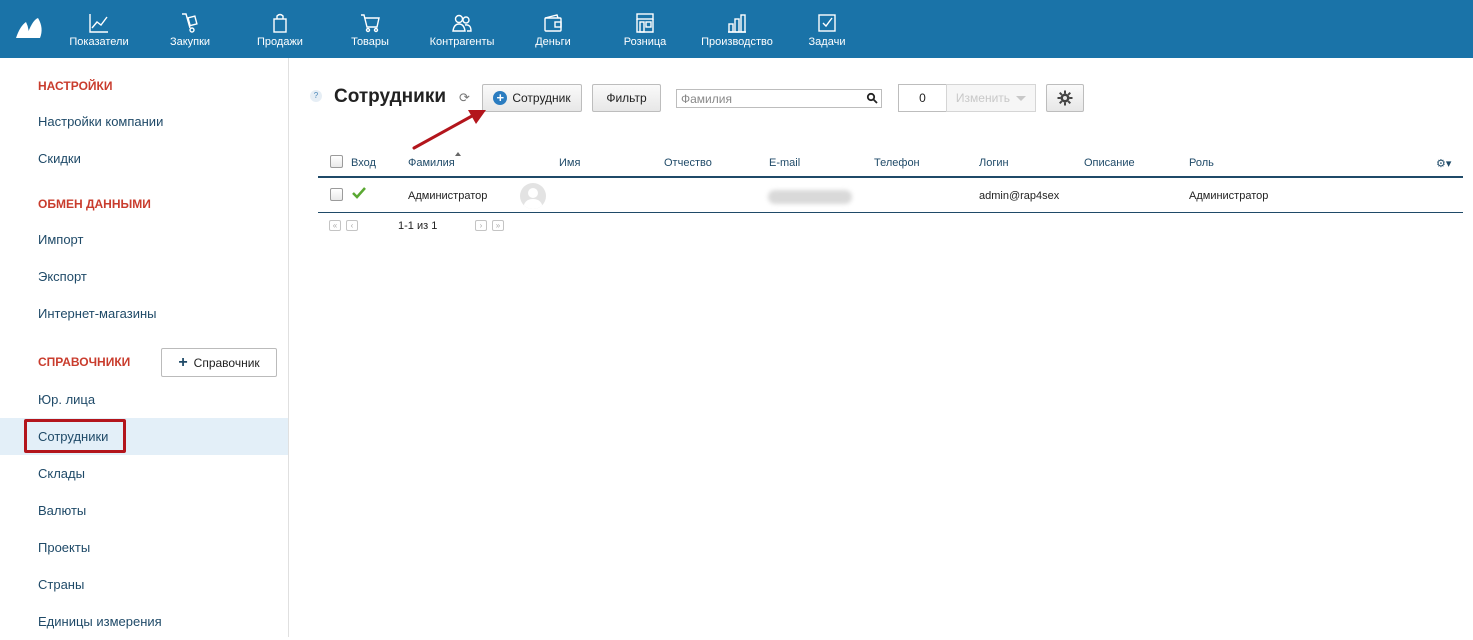 This screenshot has height=640, width=1473. What do you see at coordinates (897, 163) in the screenshot?
I see `column-header-phone: Телефон` at bounding box center [897, 163].